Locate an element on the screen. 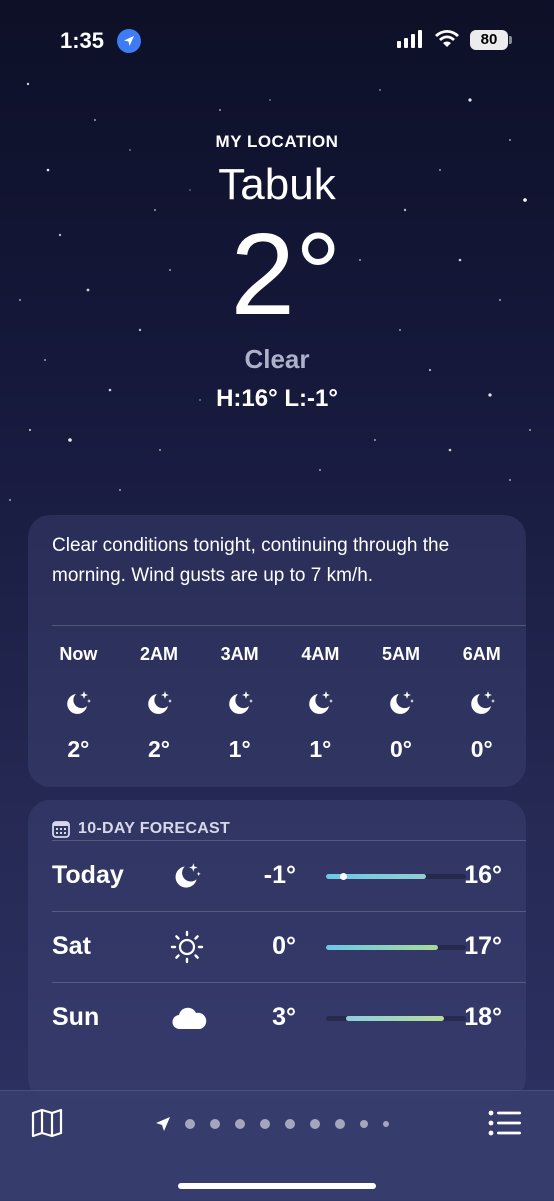  status-time: 1:35 is located at coordinates (82, 40).